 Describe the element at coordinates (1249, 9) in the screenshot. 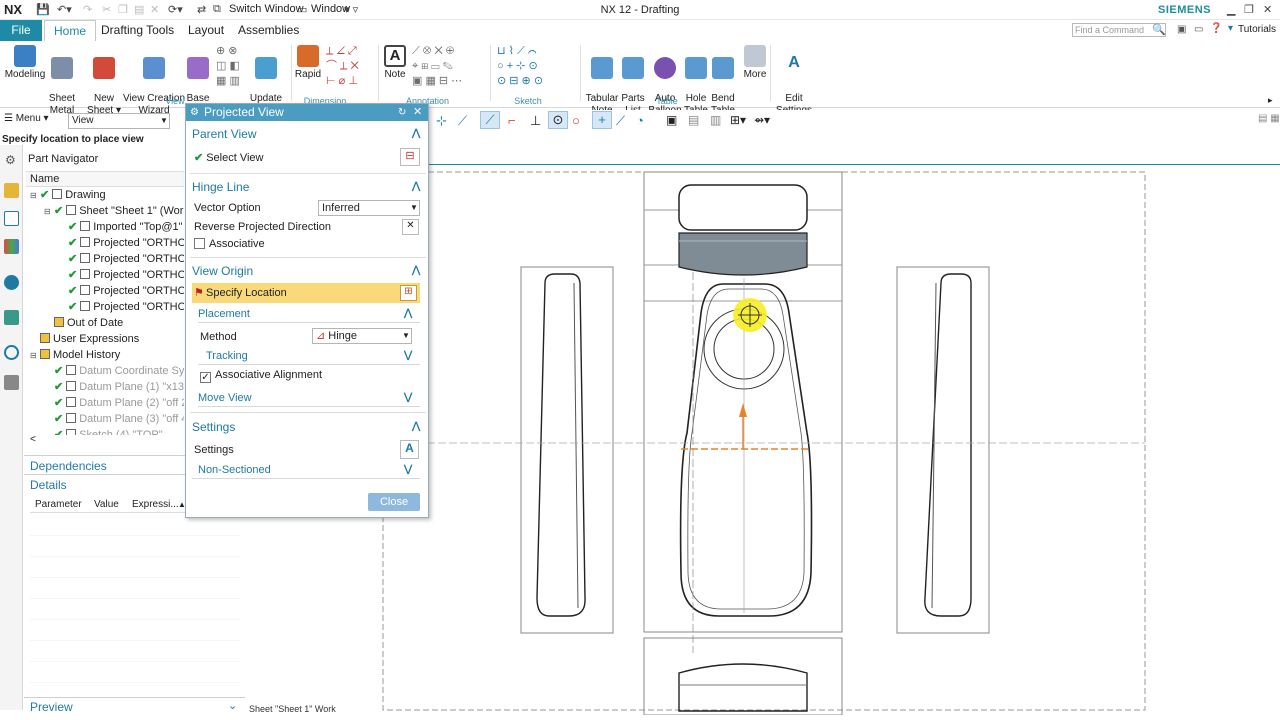

I see `restore-icon: ❐` at that location.